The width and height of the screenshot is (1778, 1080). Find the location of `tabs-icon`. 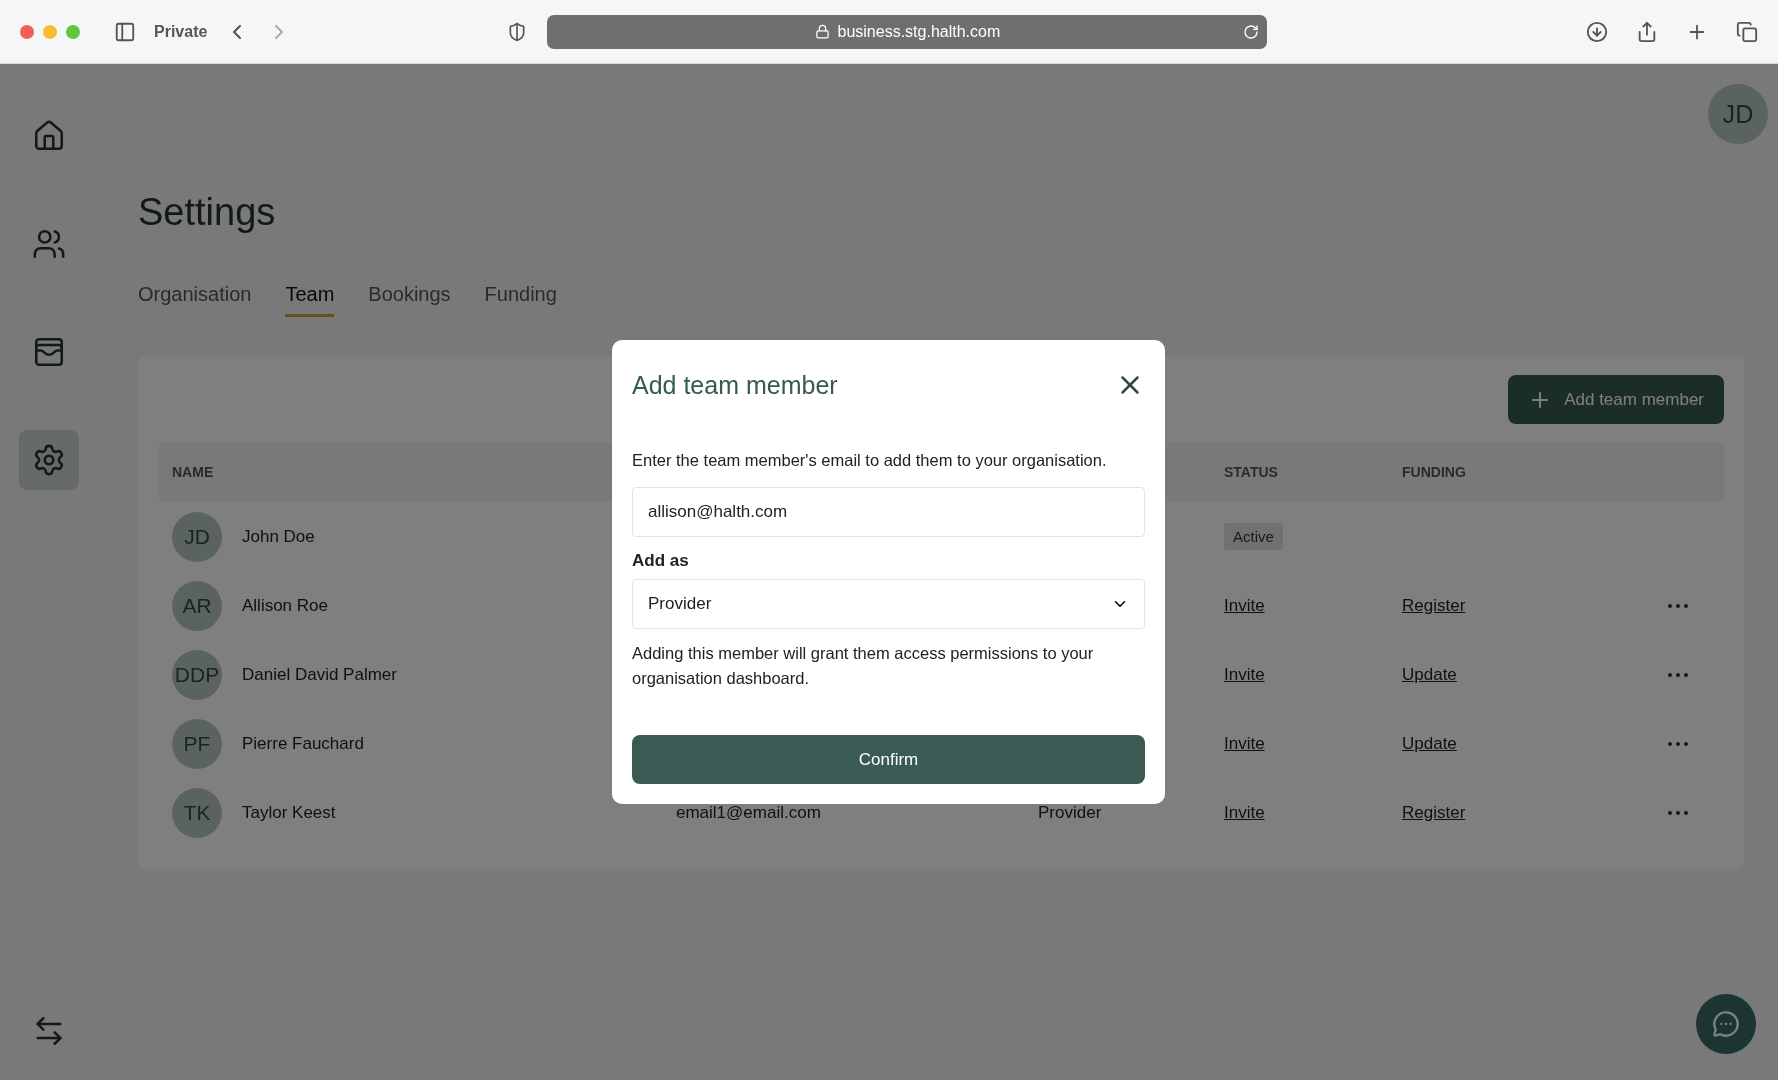

tabs-icon is located at coordinates (1747, 31).